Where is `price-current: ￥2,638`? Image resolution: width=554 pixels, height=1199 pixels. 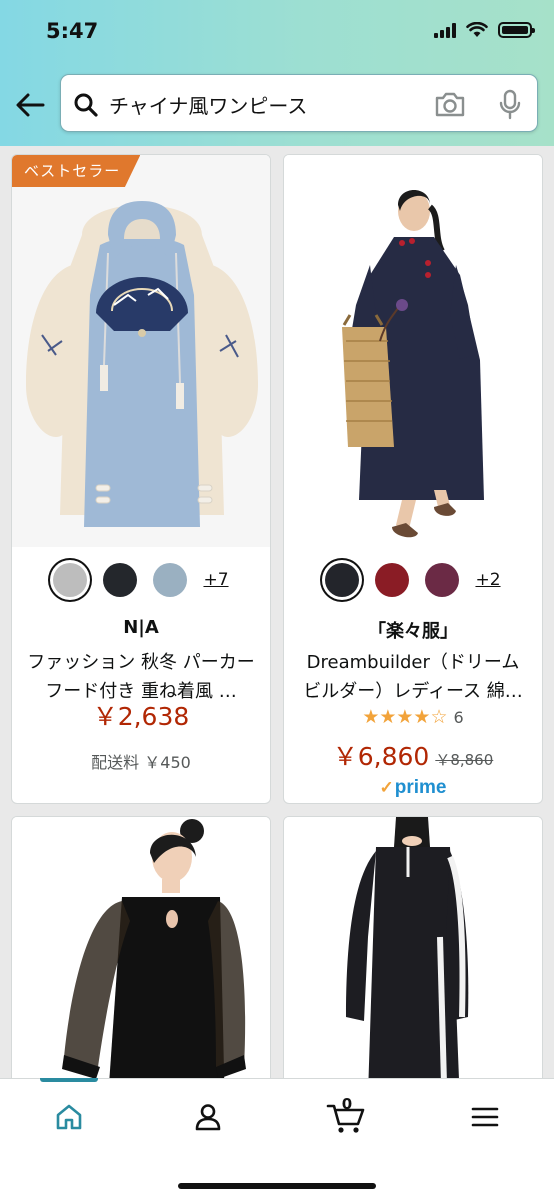
price-current: ￥2,638 is located at coordinates (141, 716).